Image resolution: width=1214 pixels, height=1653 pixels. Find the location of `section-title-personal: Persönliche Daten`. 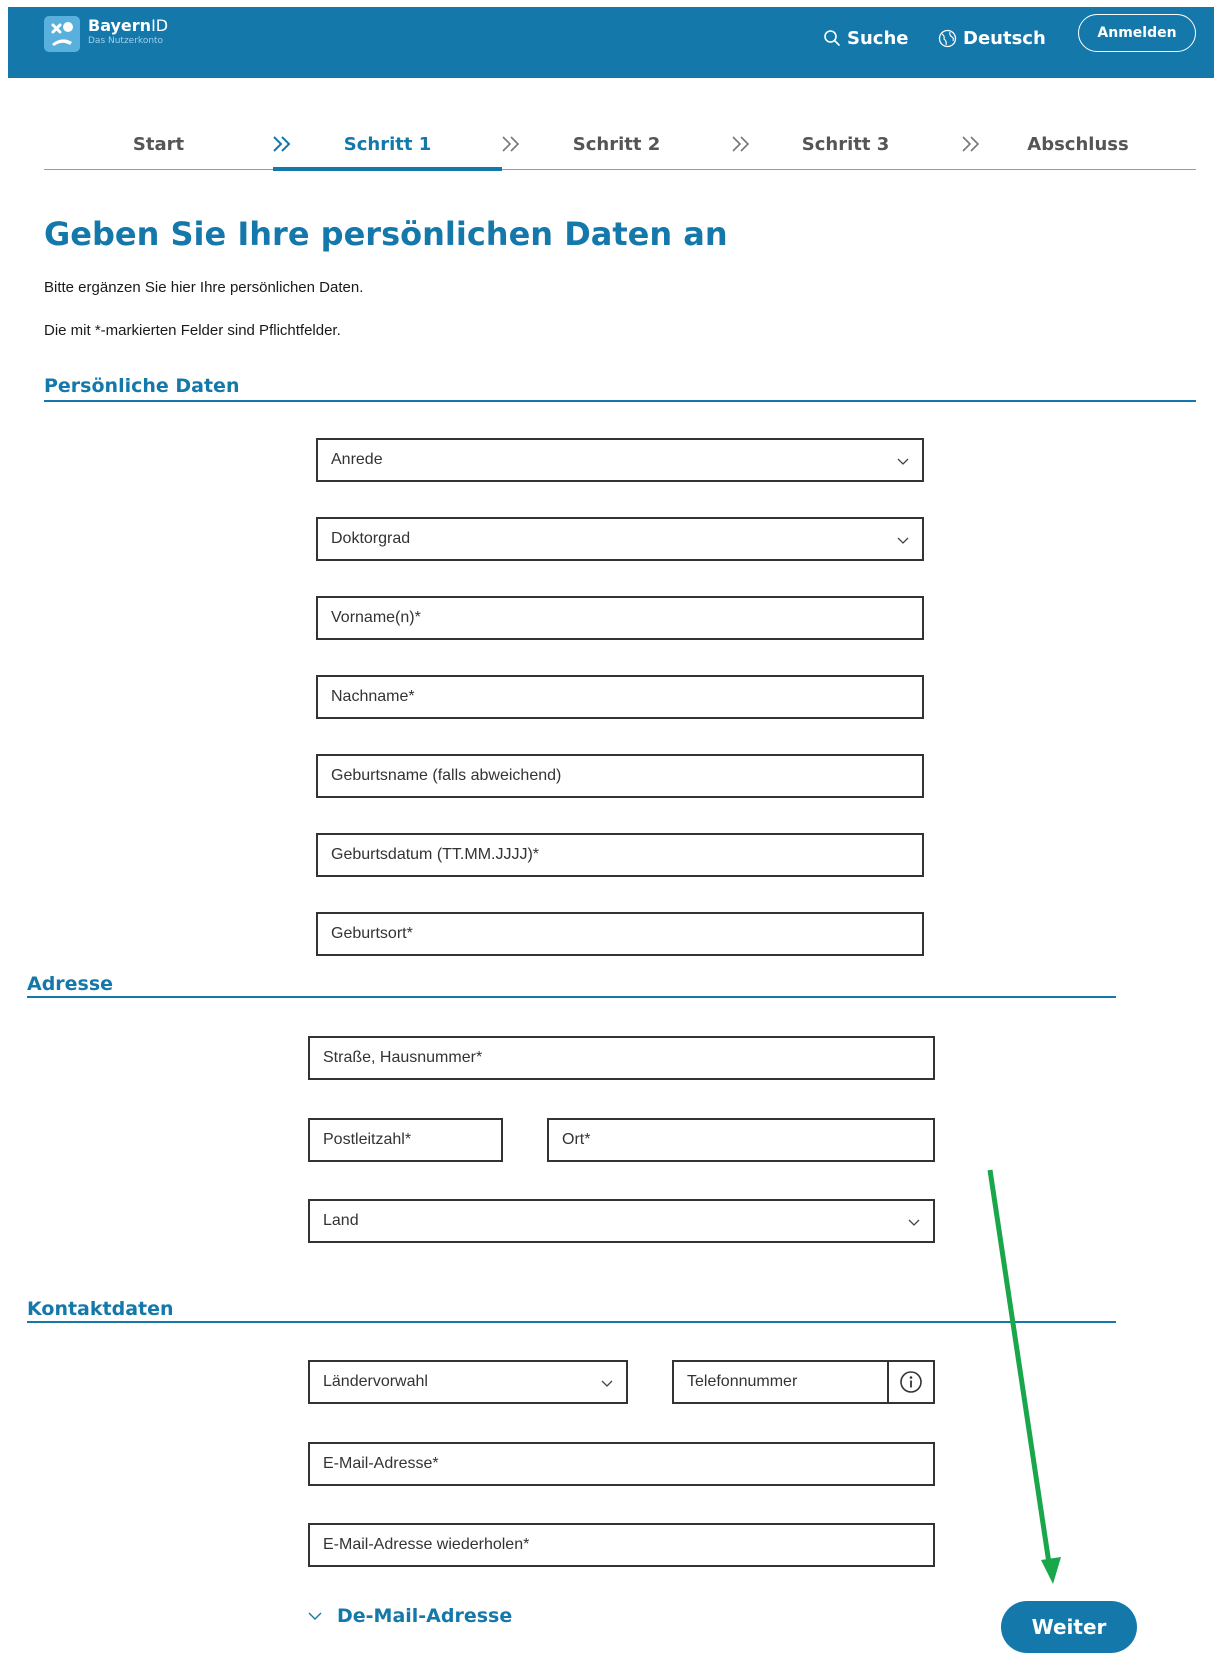

section-title-personal: Persönliche Daten is located at coordinates (142, 386).